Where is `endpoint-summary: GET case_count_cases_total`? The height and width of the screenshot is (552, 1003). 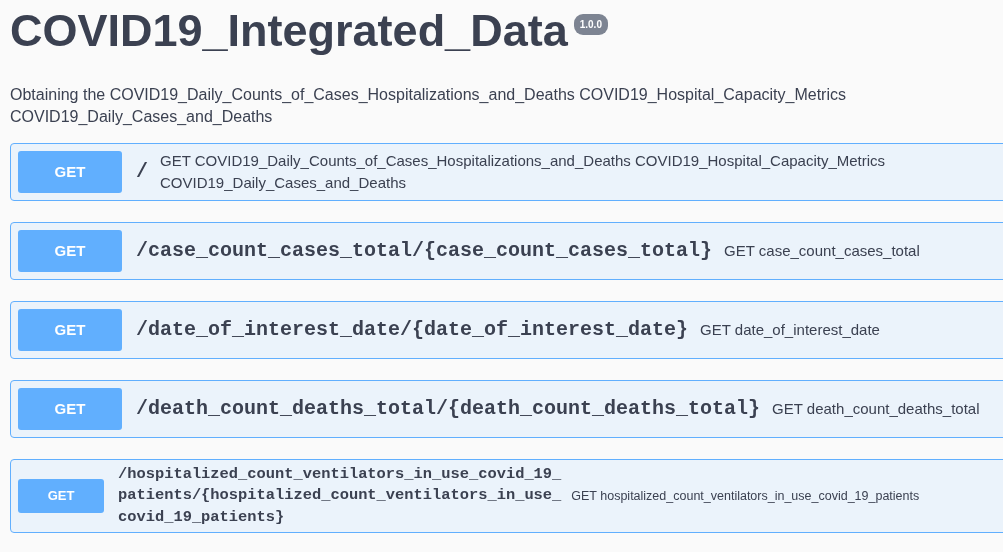
endpoint-summary: GET case_count_cases_total is located at coordinates (822, 250).